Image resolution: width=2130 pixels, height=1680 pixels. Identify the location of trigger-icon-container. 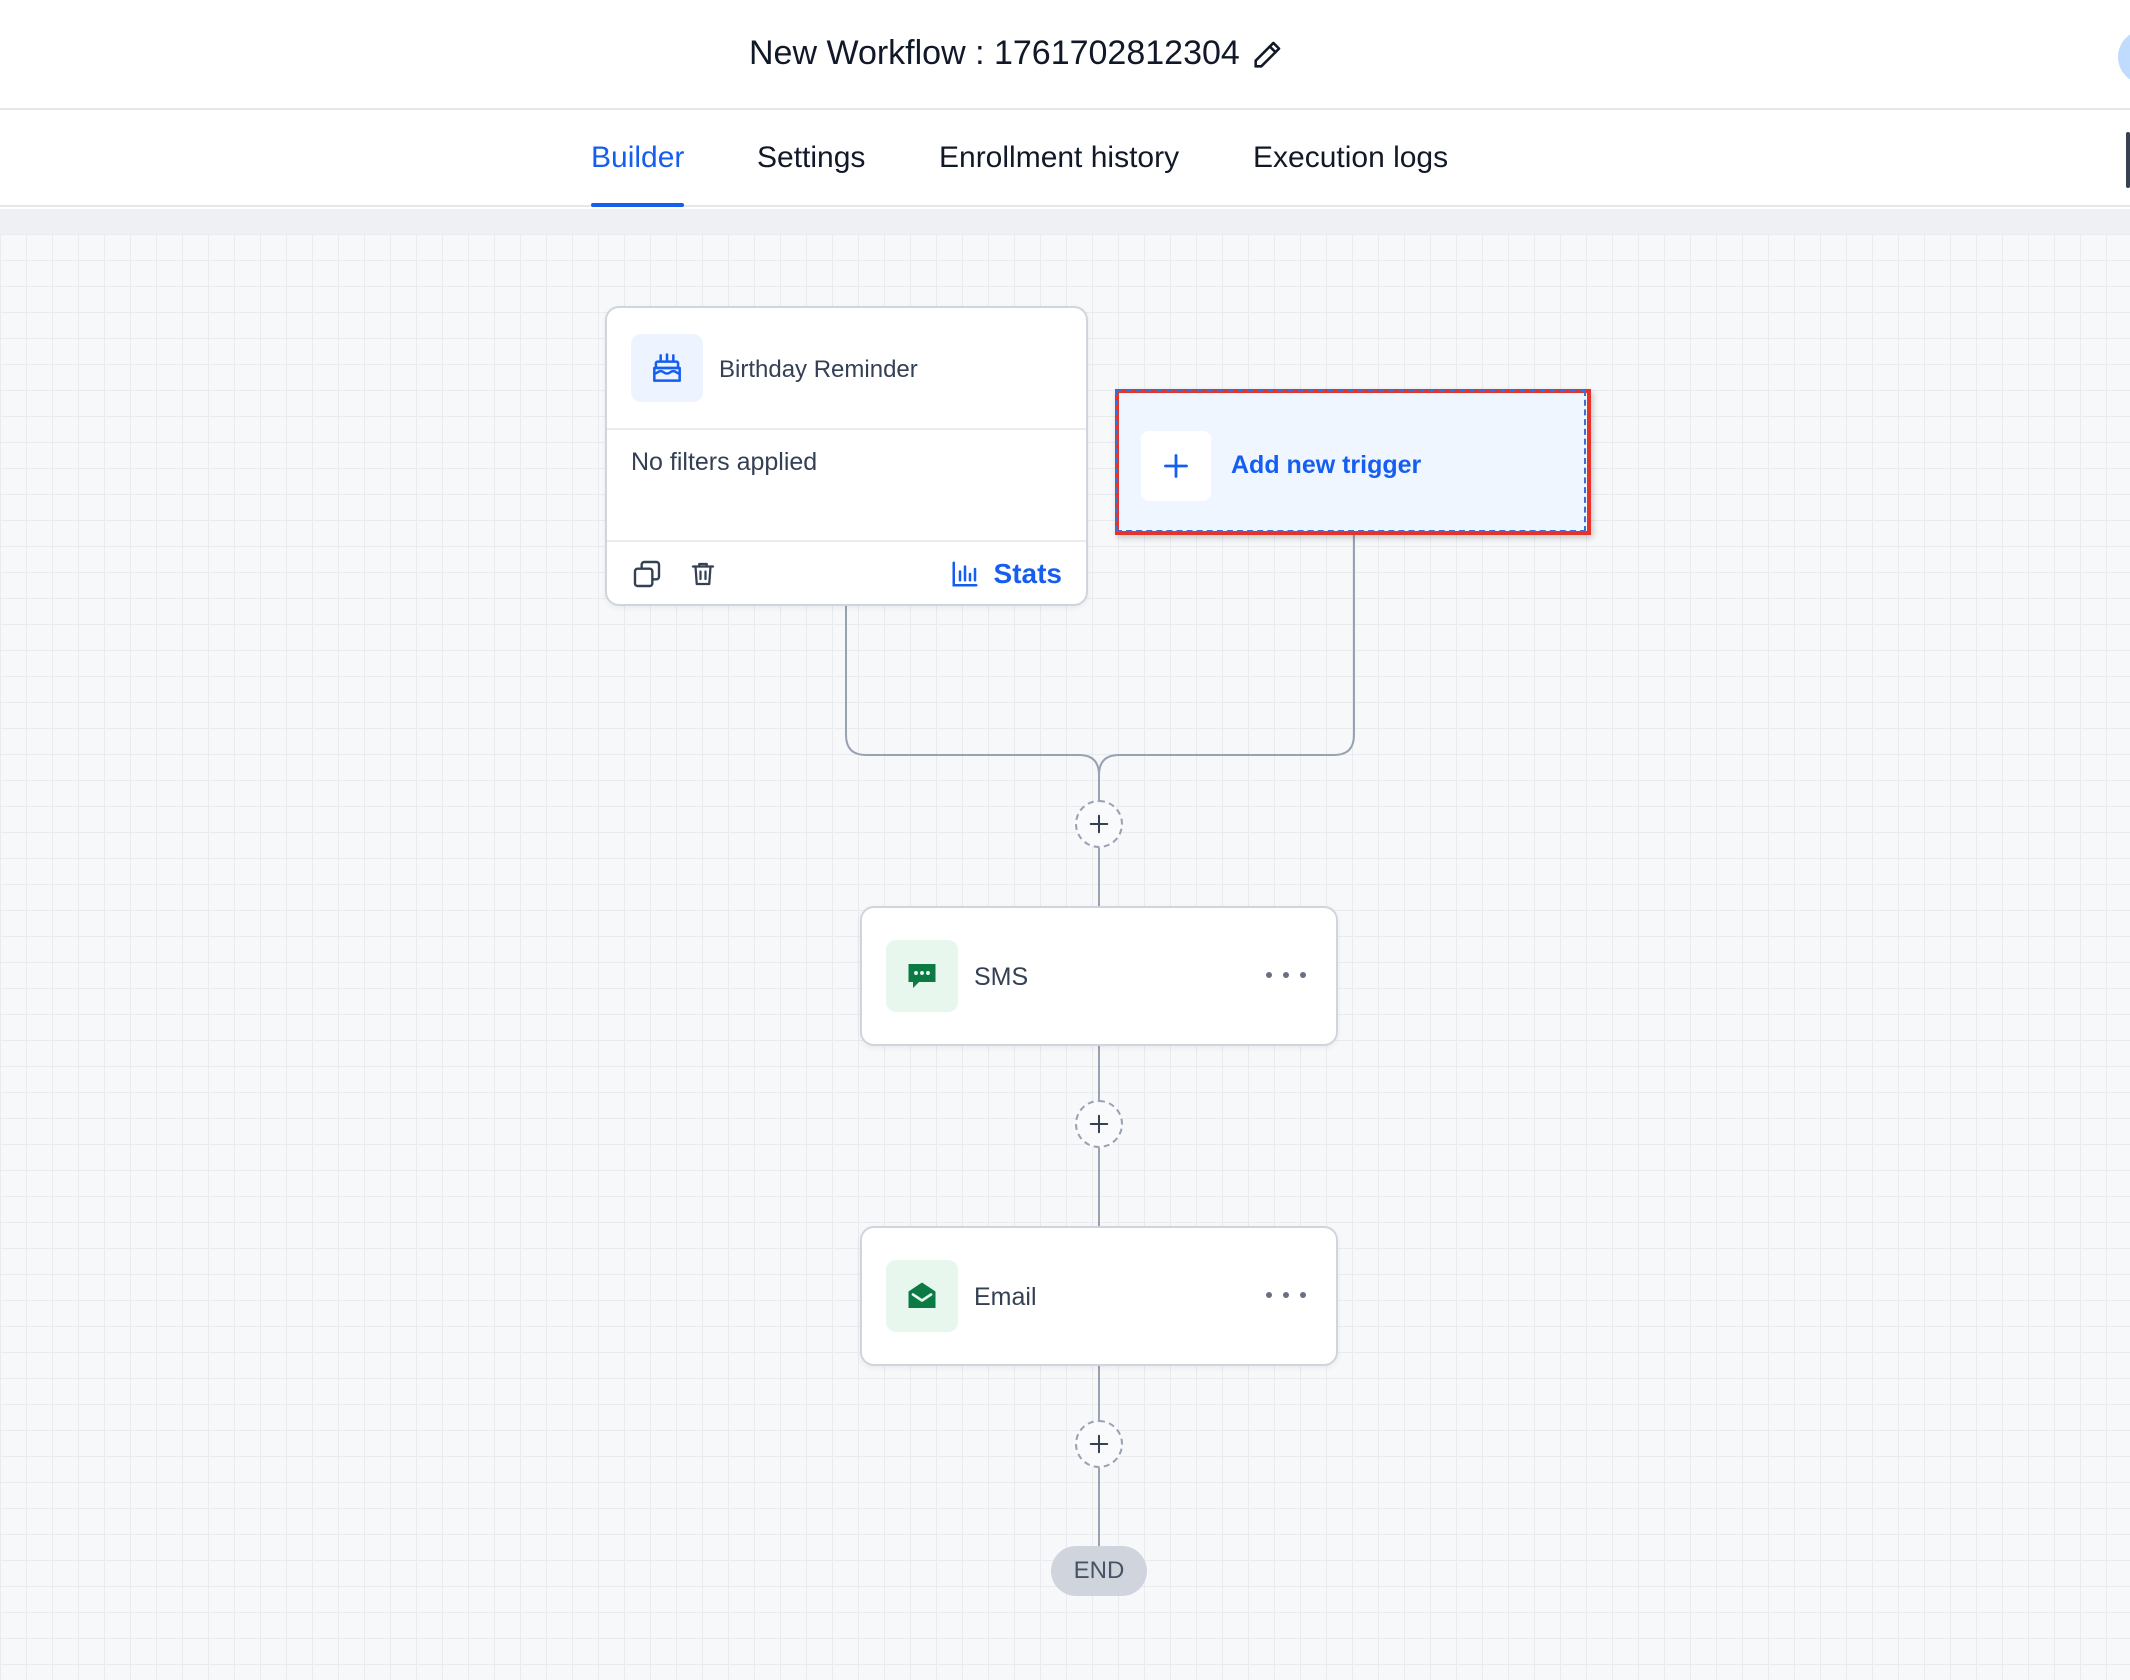
(667, 368).